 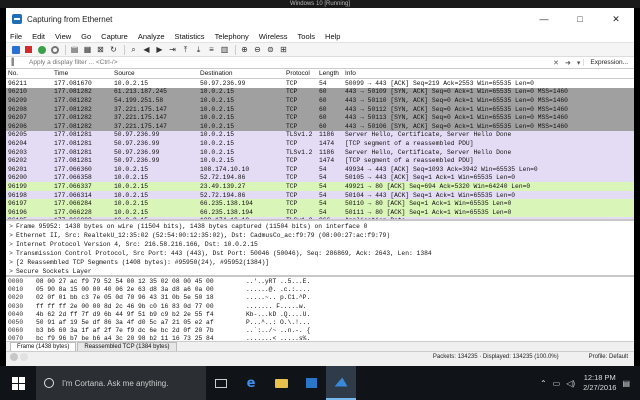 What do you see at coordinates (232, 36) in the screenshot?
I see `menu-telephony: Telephony` at bounding box center [232, 36].